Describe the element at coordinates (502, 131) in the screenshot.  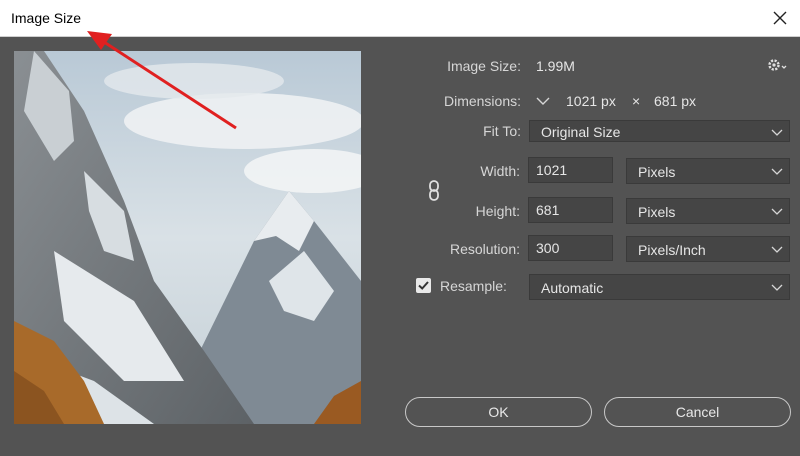
I see `fit-to-label: Fit To:` at that location.